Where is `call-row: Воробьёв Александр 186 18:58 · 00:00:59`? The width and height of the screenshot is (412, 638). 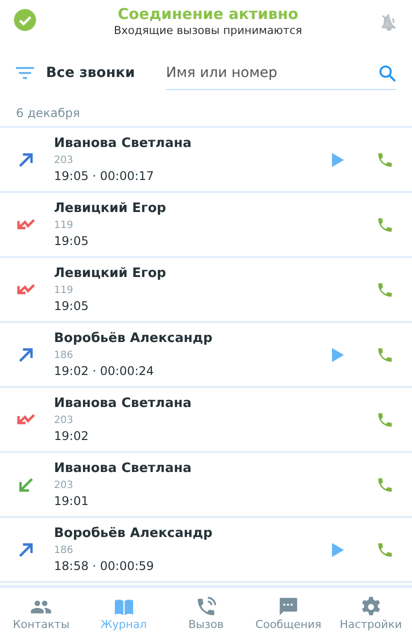
call-row: Воробьёв Александр 186 18:58 · 00:00:59 is located at coordinates (206, 550).